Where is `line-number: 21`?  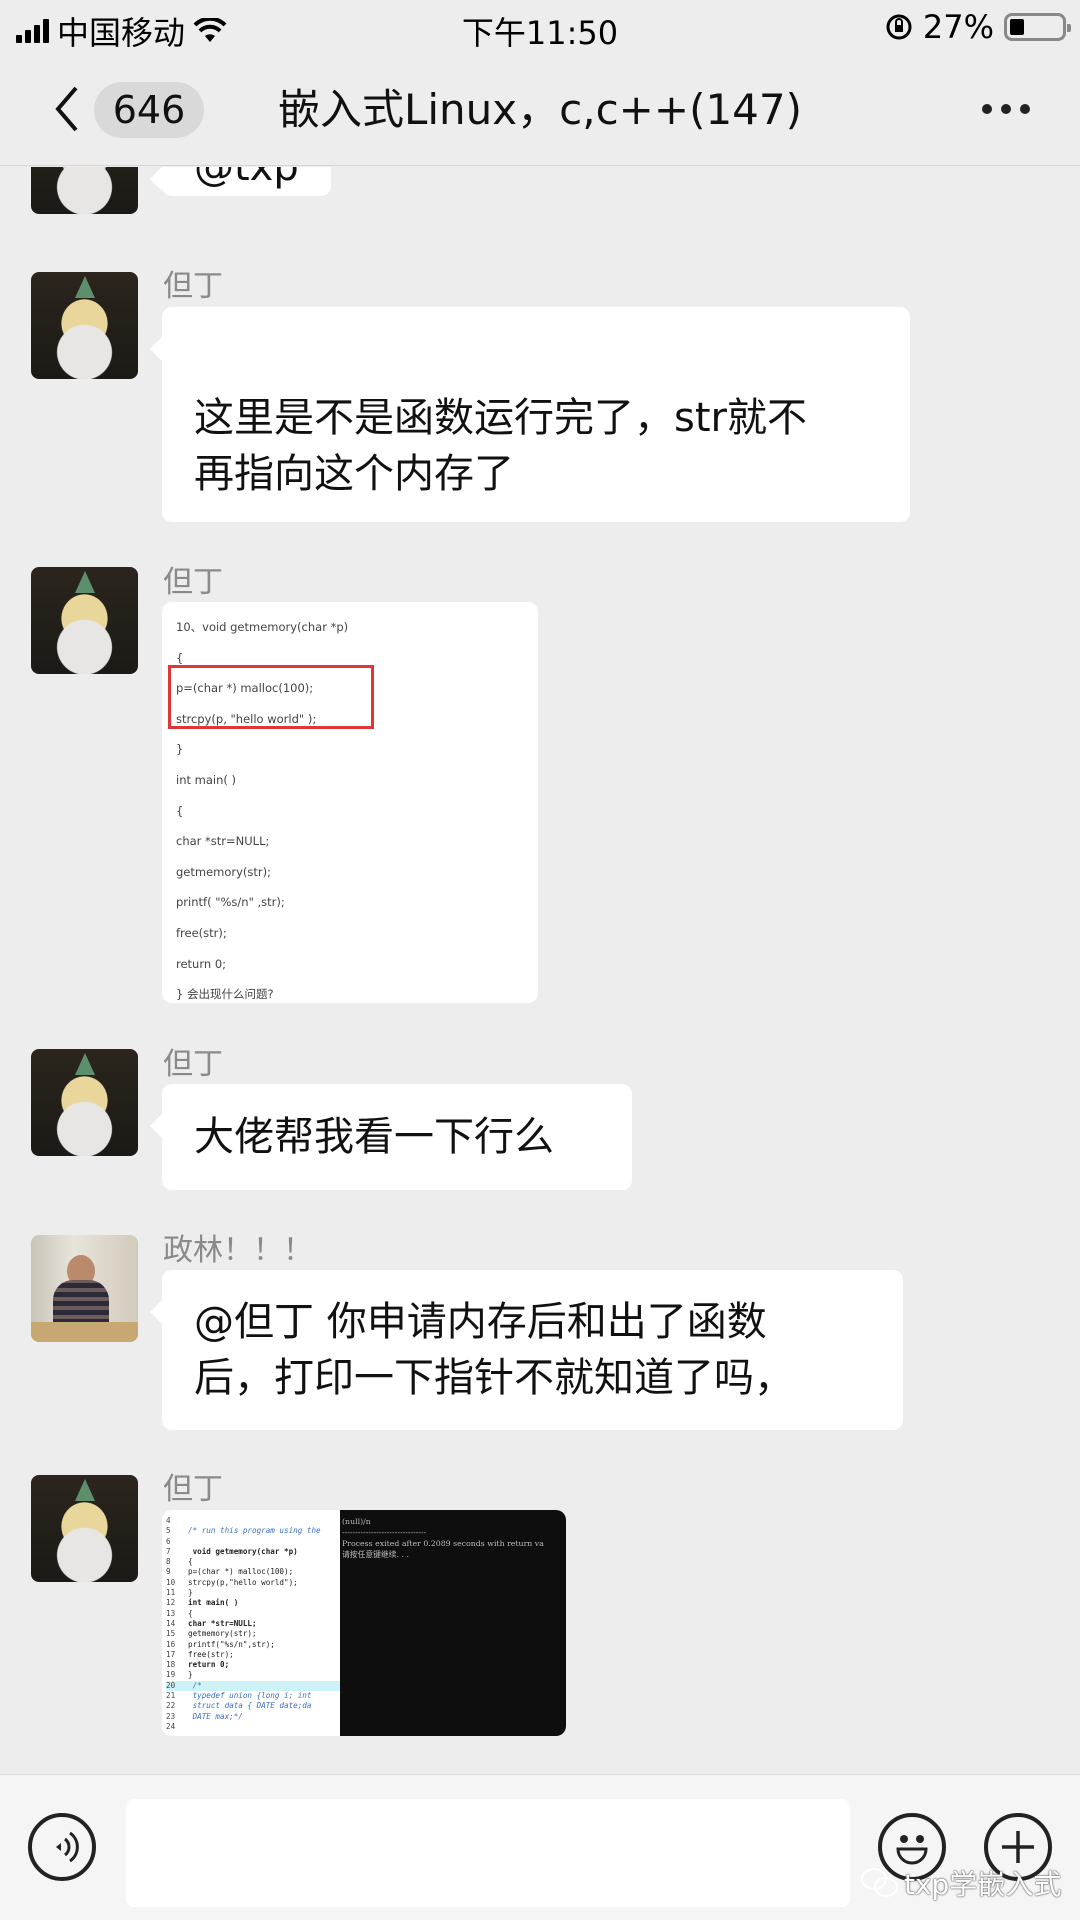
line-number: 21 is located at coordinates (171, 1696).